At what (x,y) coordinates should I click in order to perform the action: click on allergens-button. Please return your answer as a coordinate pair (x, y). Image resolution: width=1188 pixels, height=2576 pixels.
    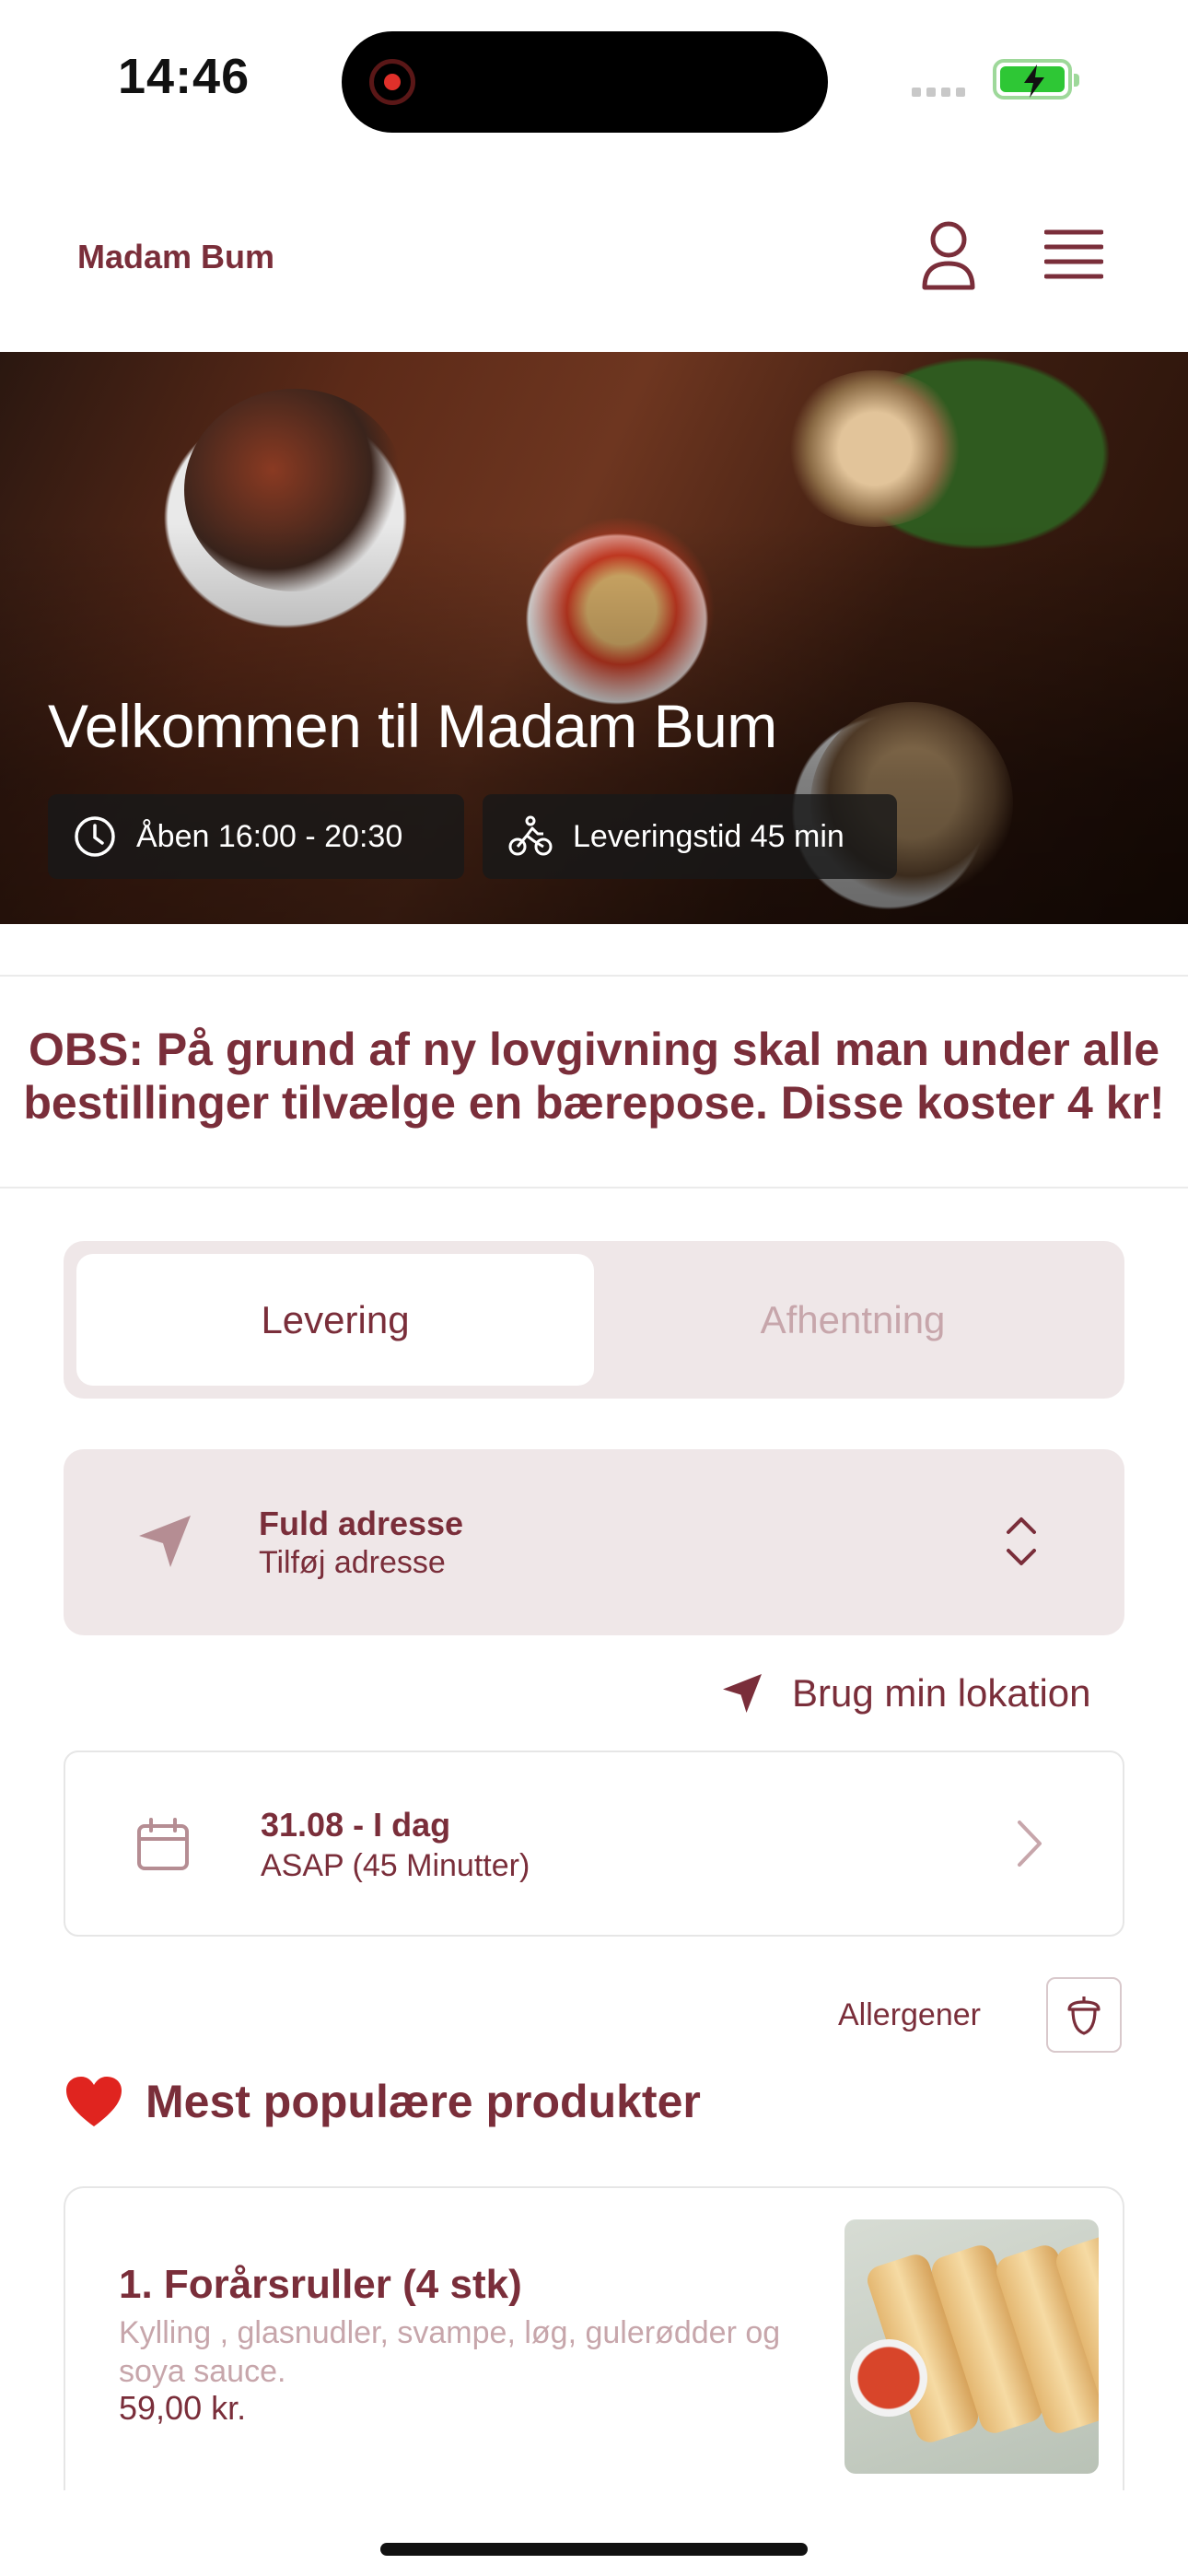
    Looking at the image, I should click on (1084, 2015).